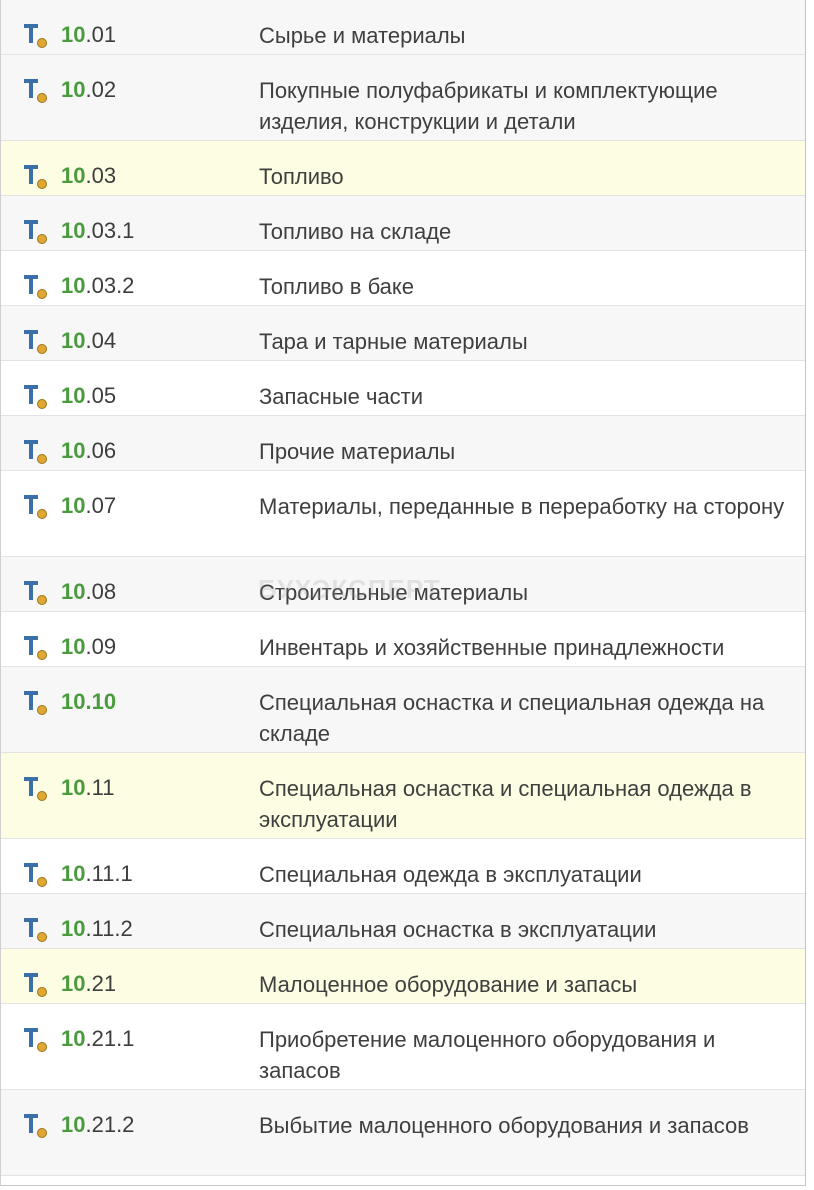 This screenshot has height=1190, width=814. Describe the element at coordinates (101, 450) in the screenshot. I see `account-code-minor: .06` at that location.